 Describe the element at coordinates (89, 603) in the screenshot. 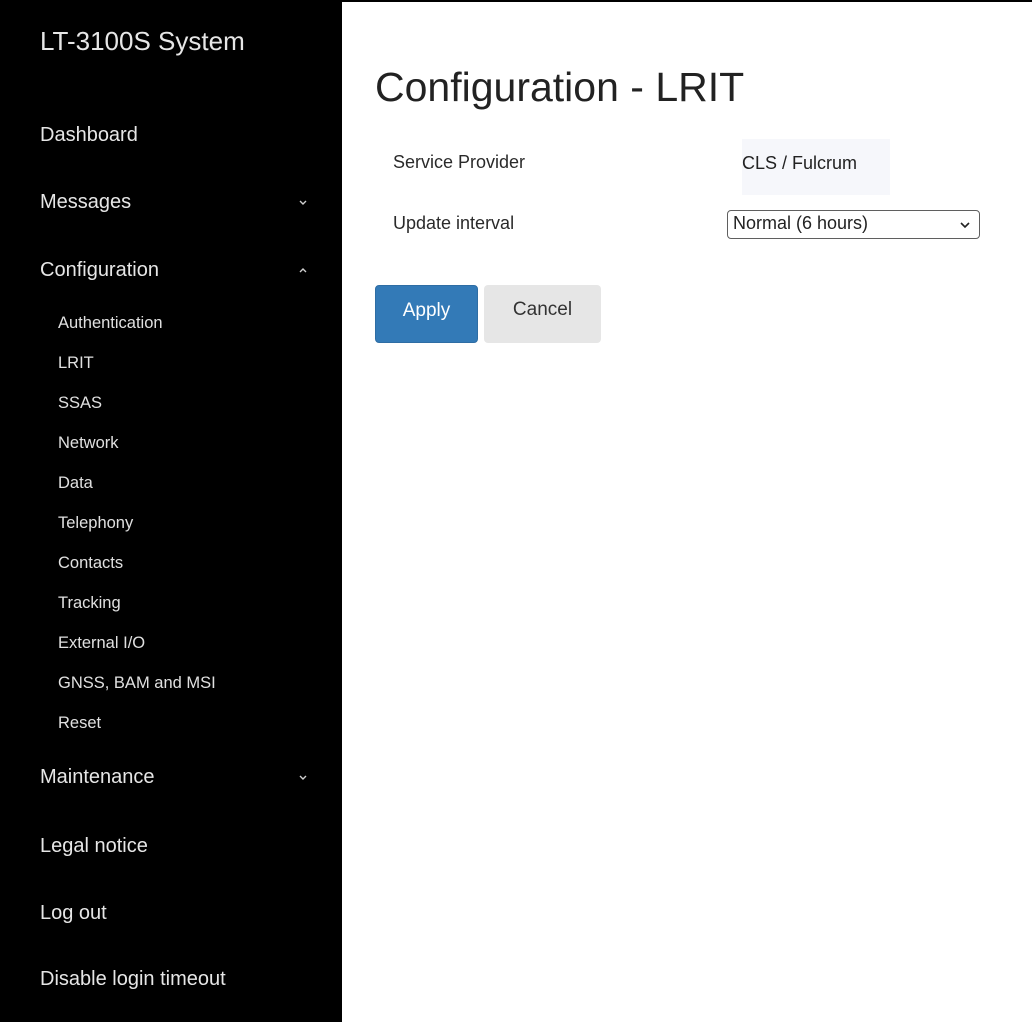

I see `subnav-tracking: Tracking` at that location.